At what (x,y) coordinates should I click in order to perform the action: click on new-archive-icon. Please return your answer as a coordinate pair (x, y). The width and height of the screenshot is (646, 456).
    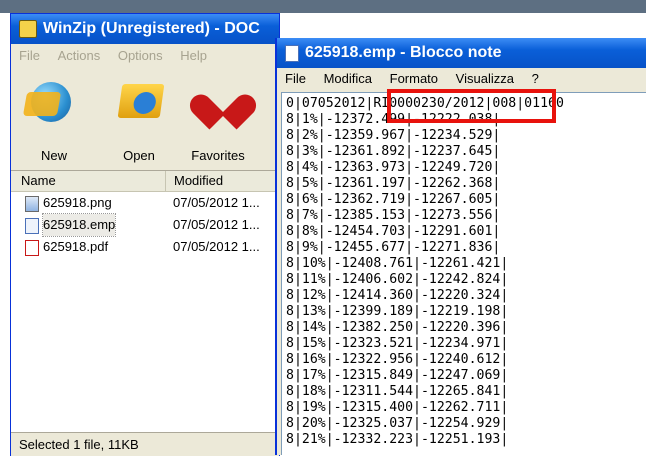
    Looking at the image, I should click on (51, 102).